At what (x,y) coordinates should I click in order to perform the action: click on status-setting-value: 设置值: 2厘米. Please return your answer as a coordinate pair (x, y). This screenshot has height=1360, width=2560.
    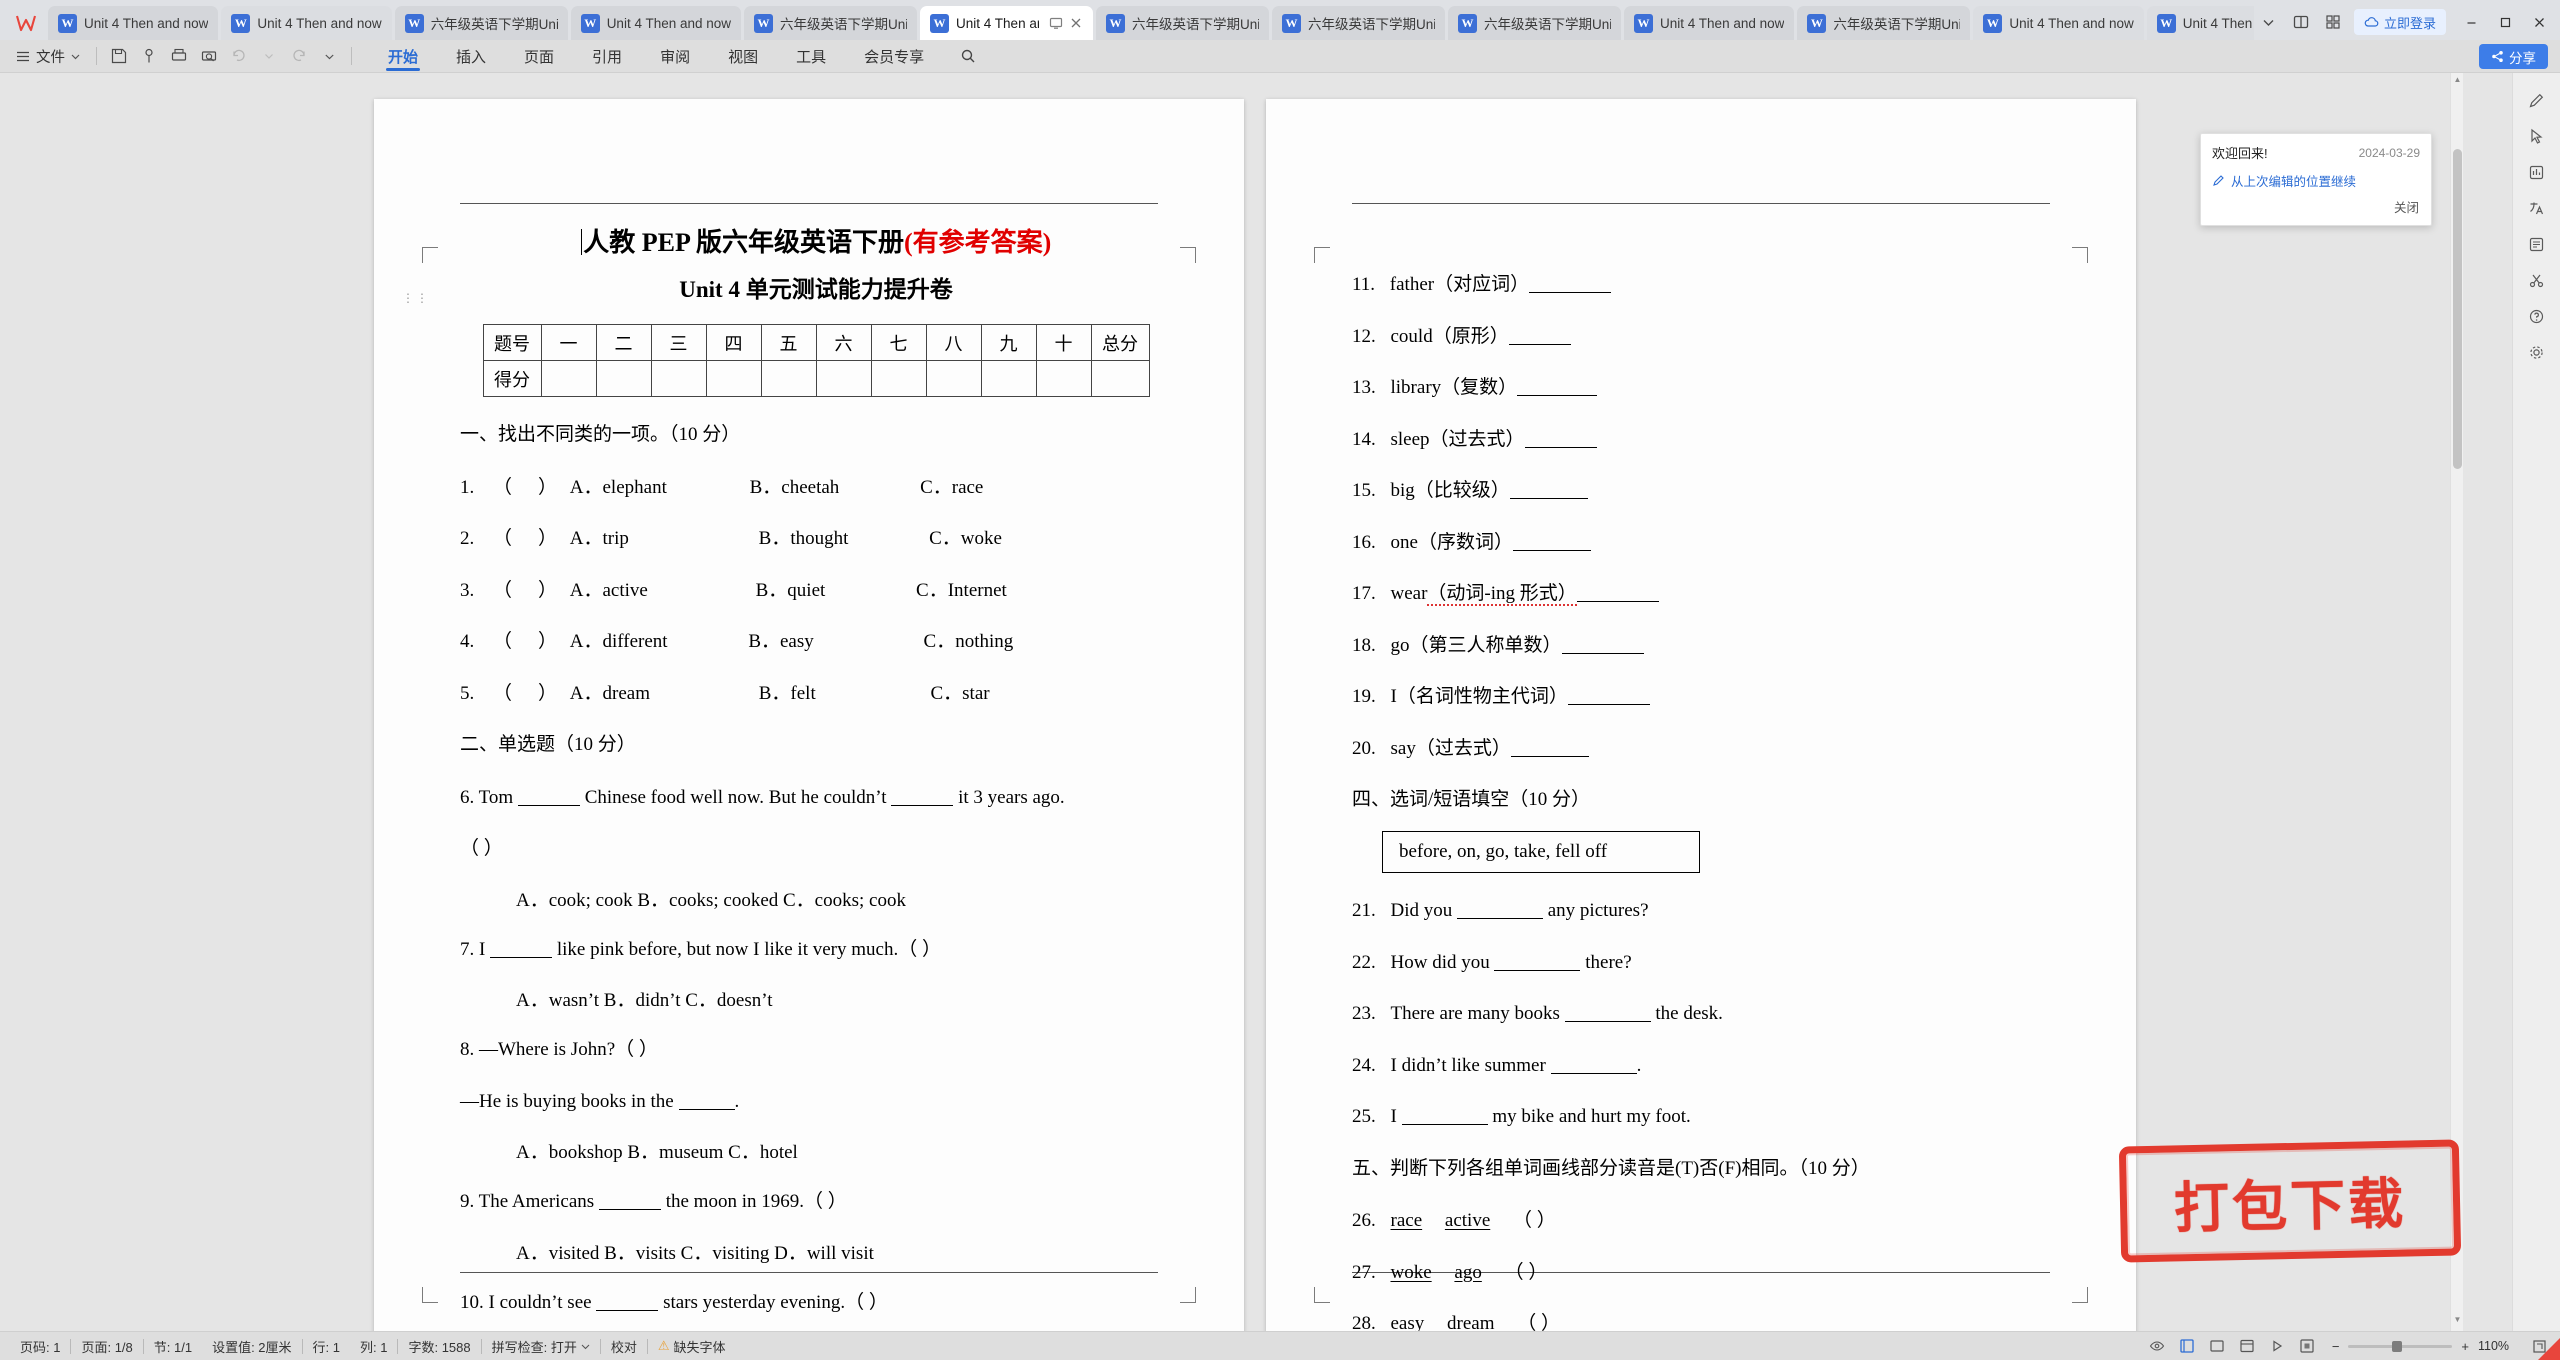
    Looking at the image, I should click on (251, 1346).